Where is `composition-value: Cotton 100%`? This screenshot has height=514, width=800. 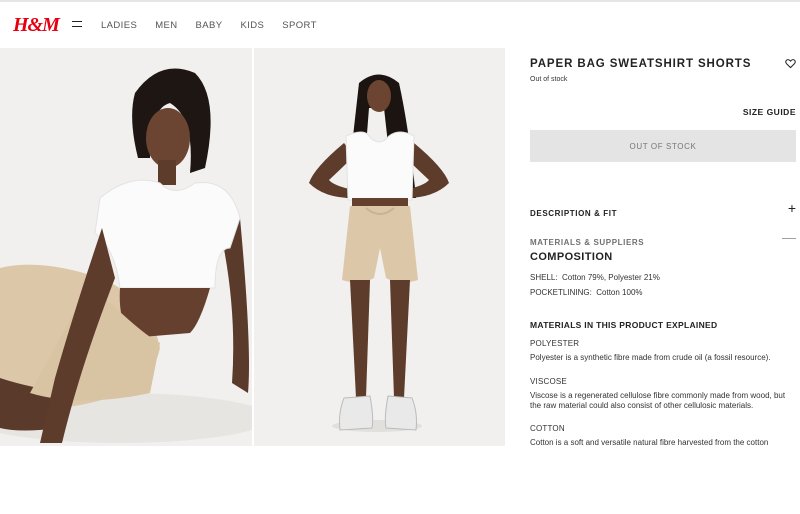
composition-value: Cotton 100% is located at coordinates (619, 292).